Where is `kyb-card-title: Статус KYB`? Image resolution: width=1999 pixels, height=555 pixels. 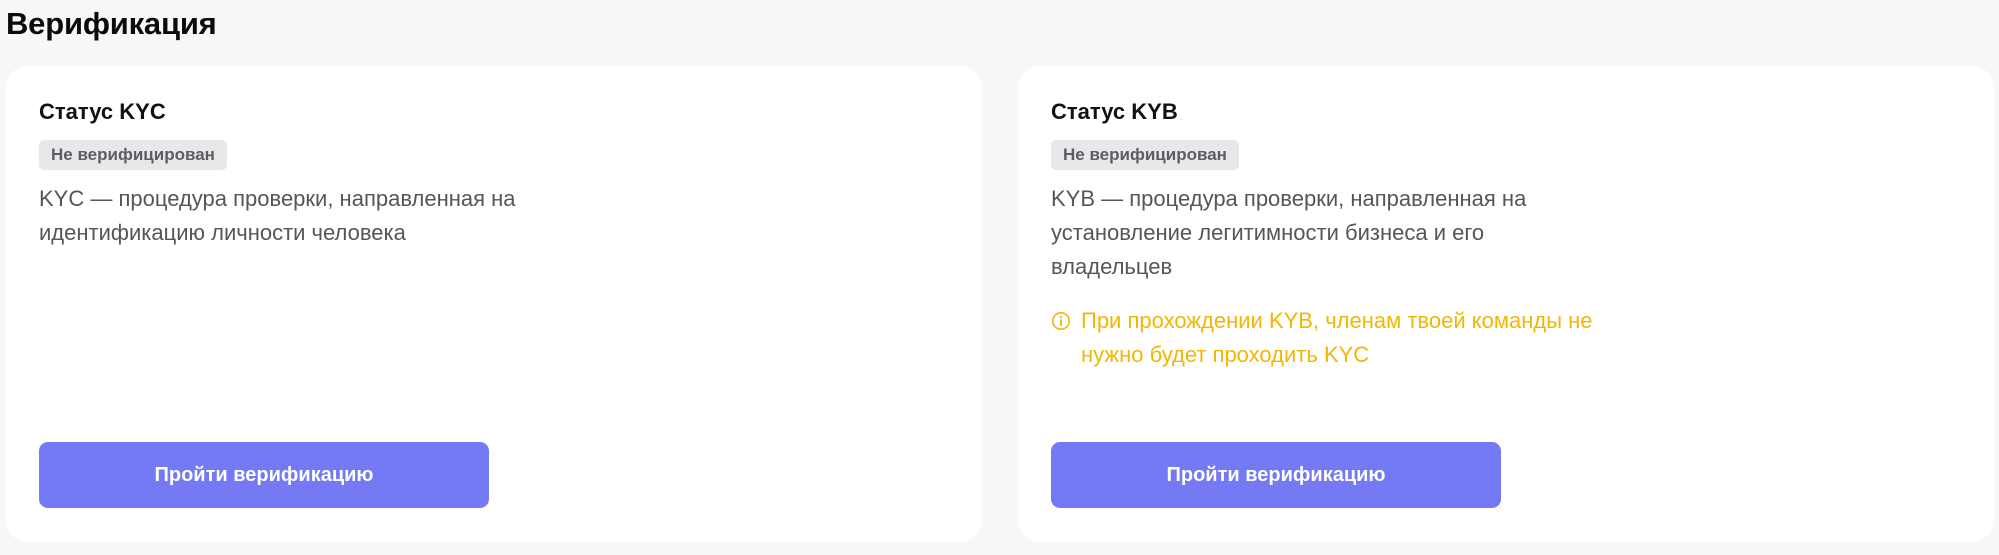
kyb-card-title: Статус KYB is located at coordinates (1114, 111).